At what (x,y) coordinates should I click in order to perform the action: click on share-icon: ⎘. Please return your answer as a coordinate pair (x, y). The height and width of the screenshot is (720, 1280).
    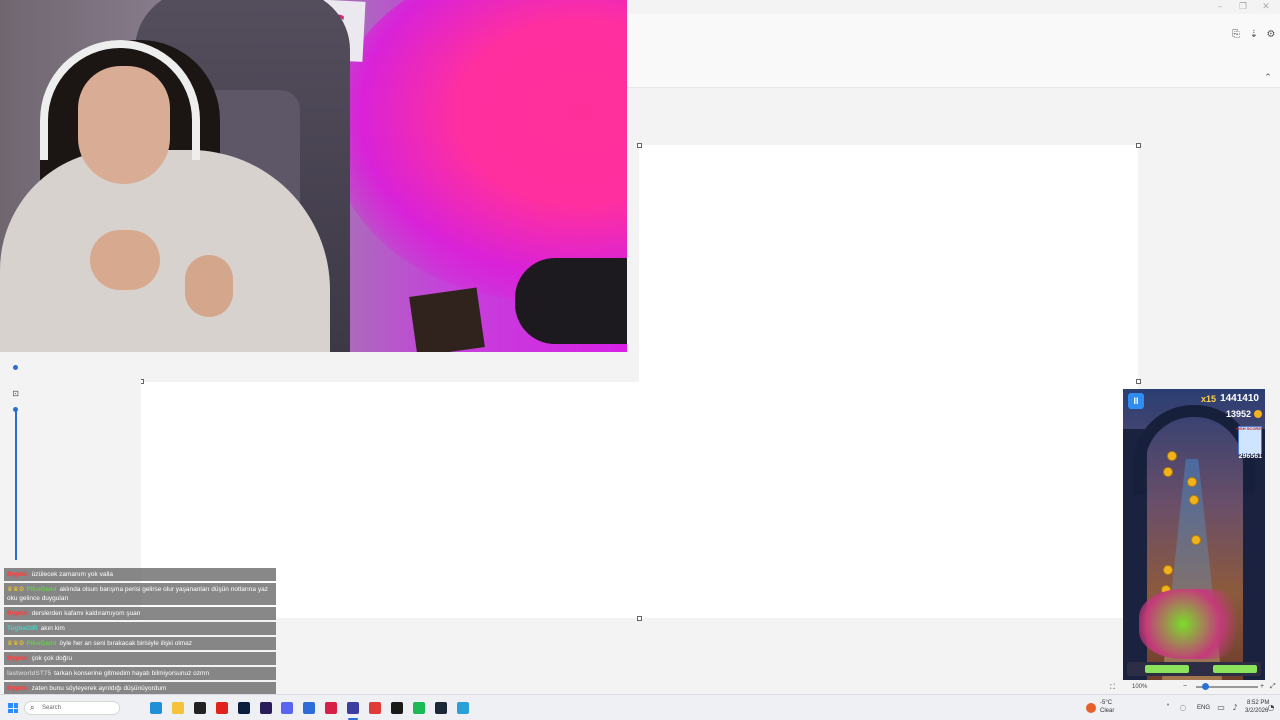
    Looking at the image, I should click on (1236, 35).